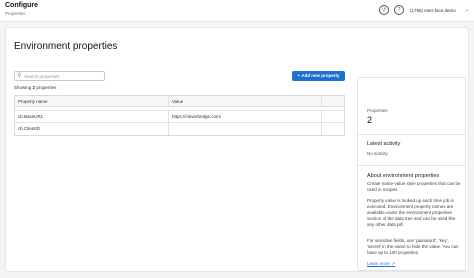 This screenshot has width=474, height=278. Describe the element at coordinates (393, 263) in the screenshot. I see `external-link-icon: ↗` at that location.